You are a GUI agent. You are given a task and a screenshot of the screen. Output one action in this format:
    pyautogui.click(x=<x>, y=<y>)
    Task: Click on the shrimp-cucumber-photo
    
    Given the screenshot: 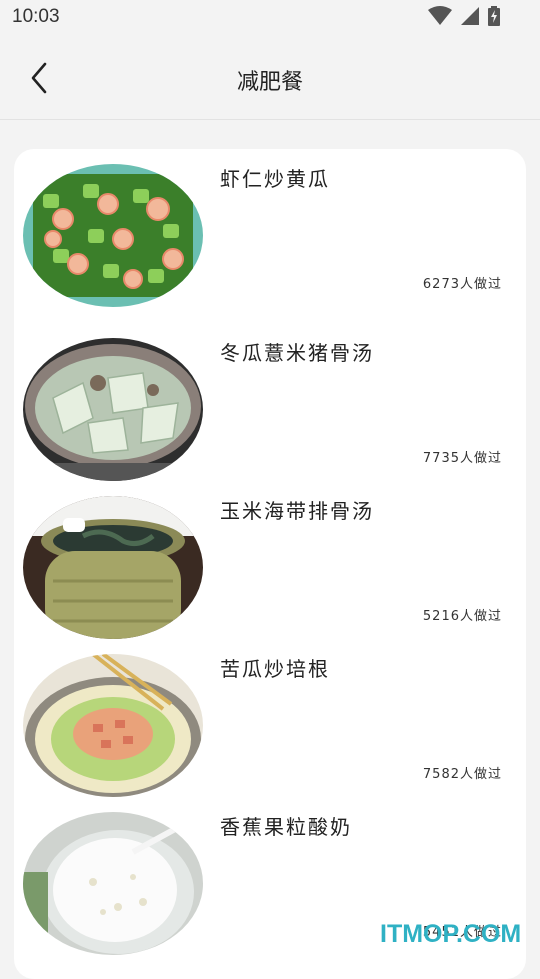 What is the action you would take?
    pyautogui.click(x=113, y=235)
    